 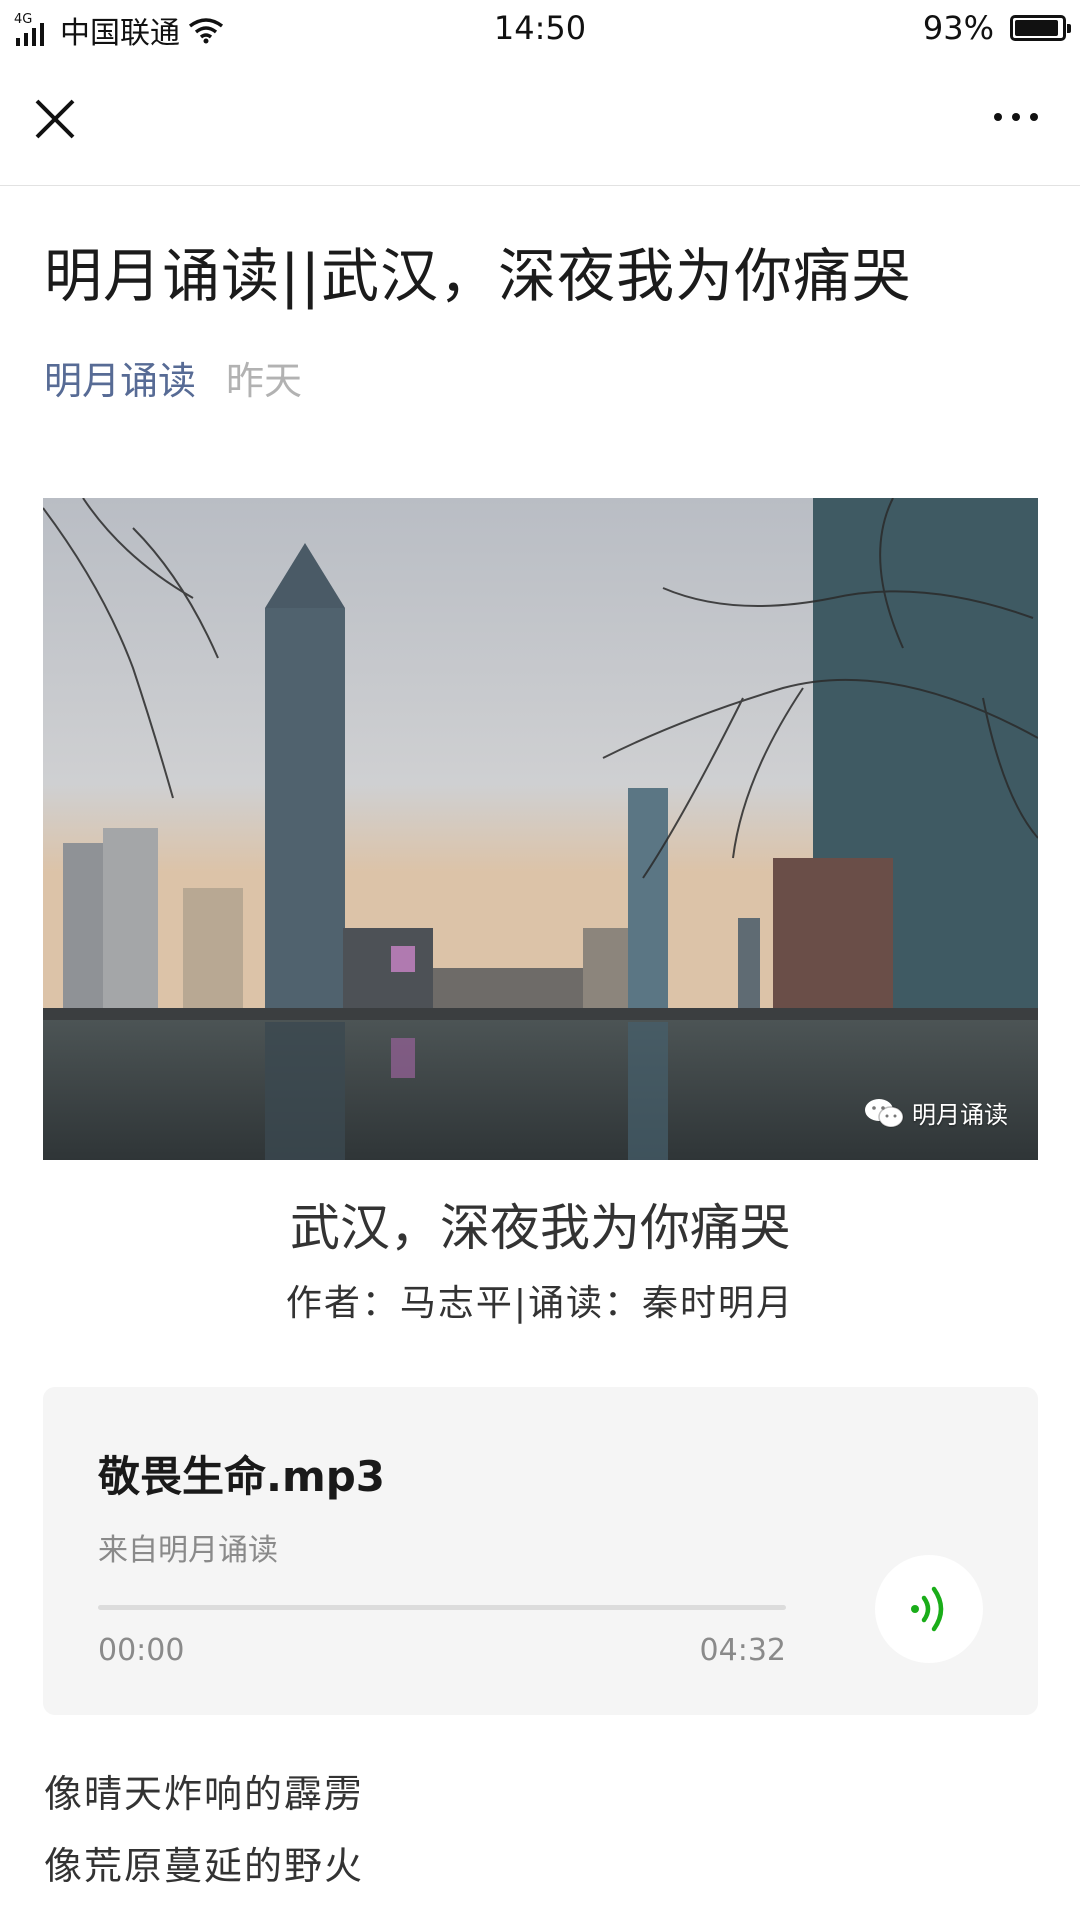 I want to click on audio-play-button, so click(x=929, y=1609).